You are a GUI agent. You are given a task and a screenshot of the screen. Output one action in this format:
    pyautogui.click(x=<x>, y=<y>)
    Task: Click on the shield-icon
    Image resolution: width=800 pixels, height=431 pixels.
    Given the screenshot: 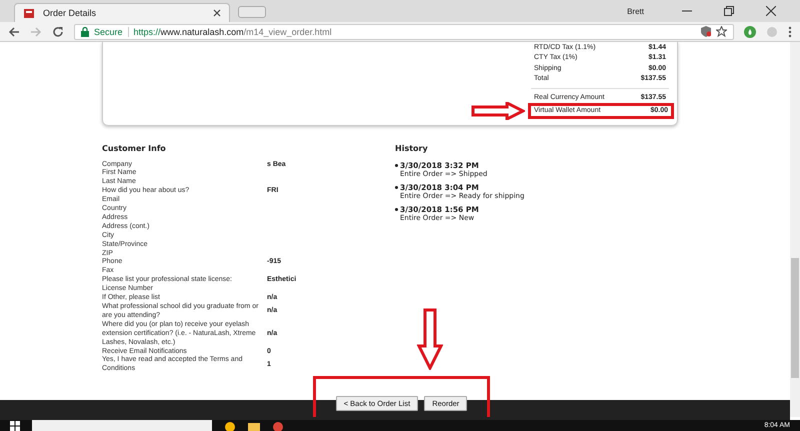 What is the action you would take?
    pyautogui.click(x=706, y=31)
    